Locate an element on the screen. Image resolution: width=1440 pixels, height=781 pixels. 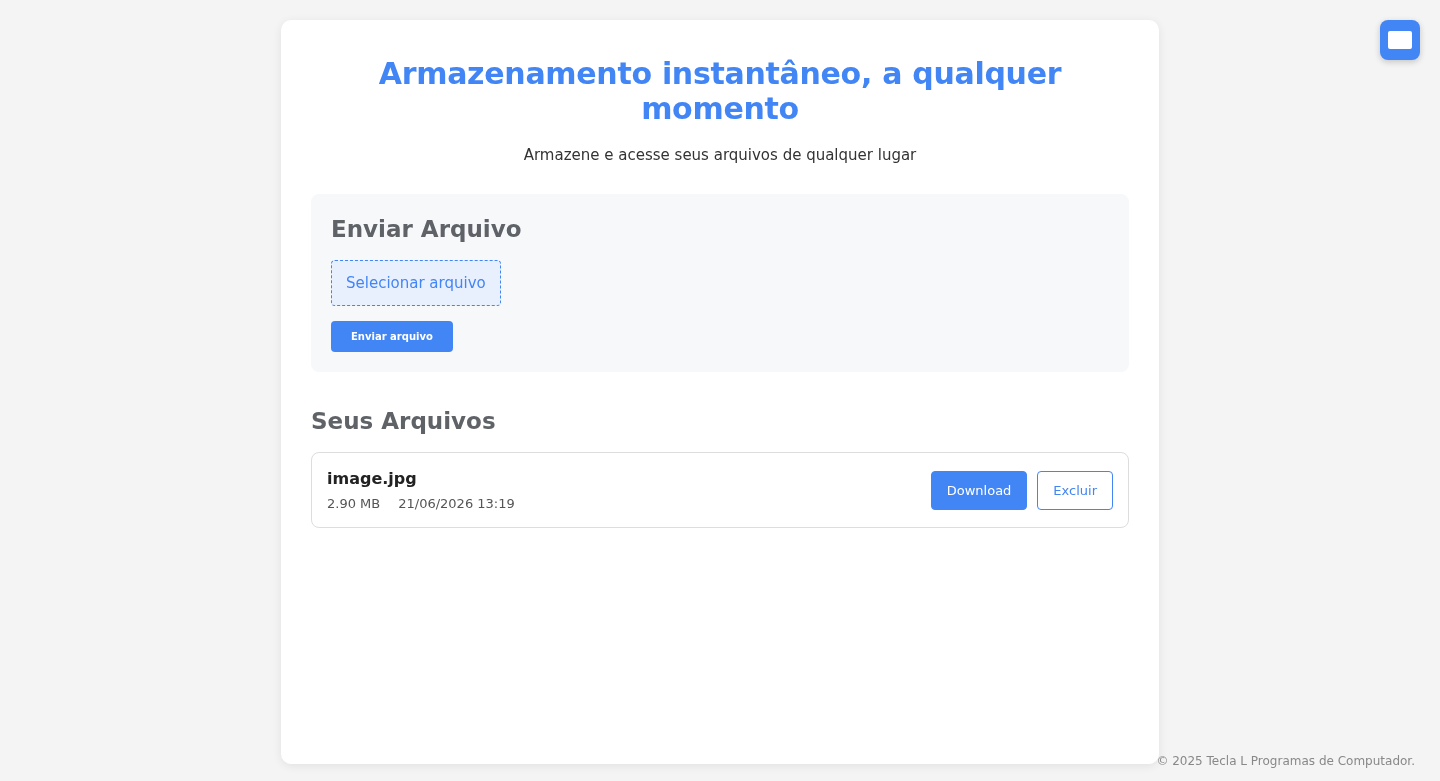
upload-button: Enviar arquivo is located at coordinates (392, 336).